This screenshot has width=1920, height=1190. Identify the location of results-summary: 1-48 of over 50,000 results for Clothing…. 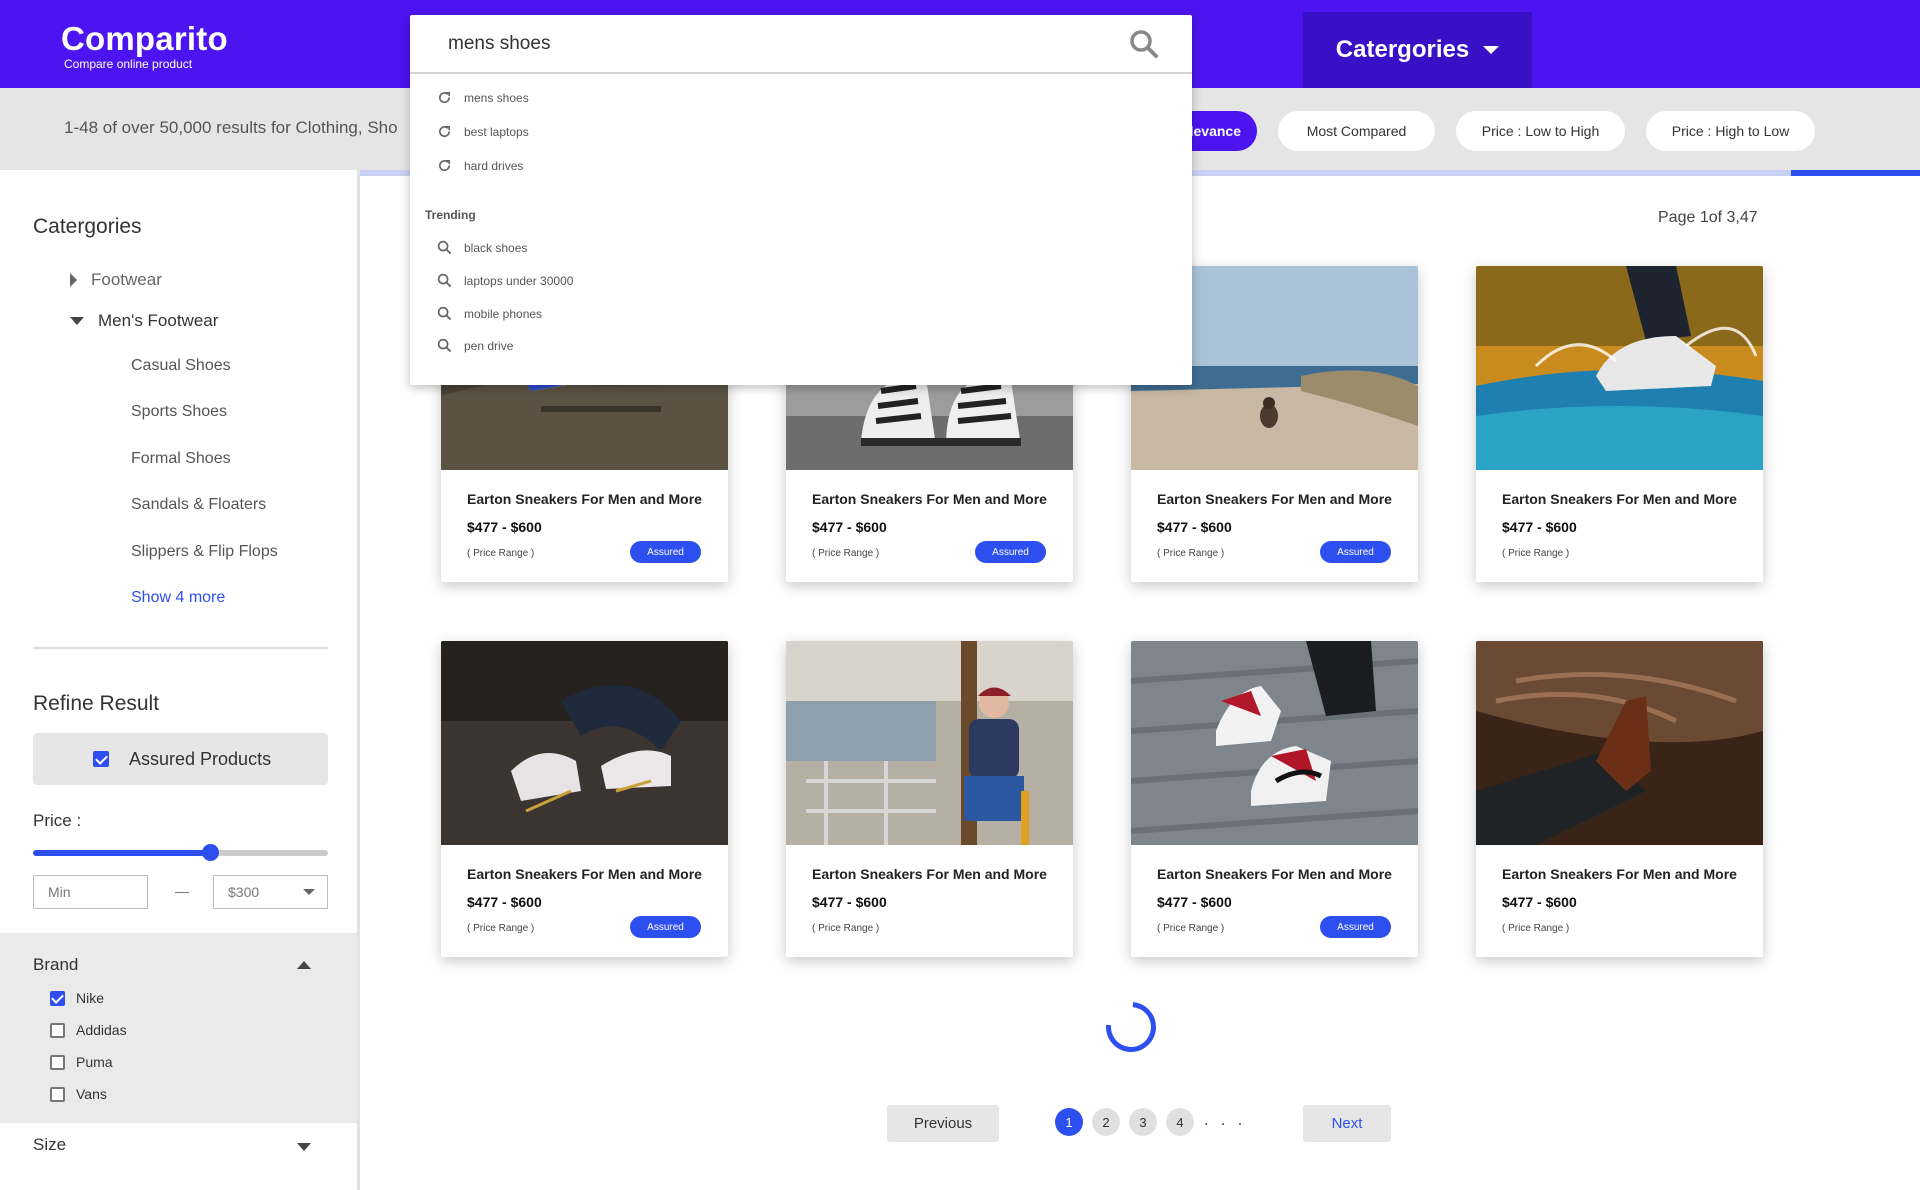
(231, 127).